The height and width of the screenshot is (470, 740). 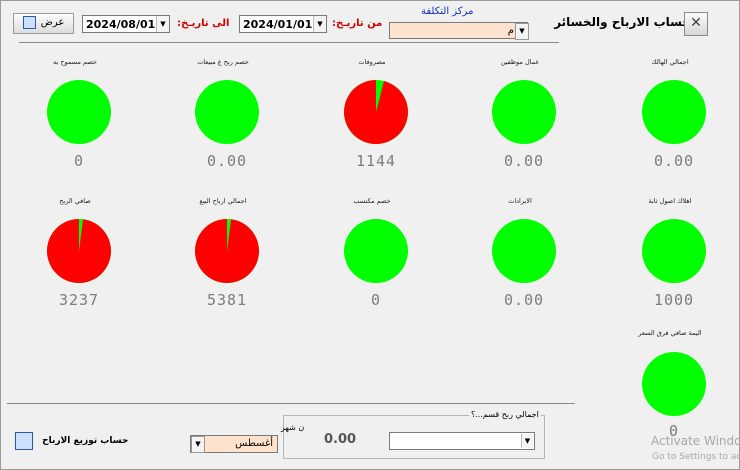 I want to click on from-date-picker: 2024/01/01 ▼, so click(x=283, y=24).